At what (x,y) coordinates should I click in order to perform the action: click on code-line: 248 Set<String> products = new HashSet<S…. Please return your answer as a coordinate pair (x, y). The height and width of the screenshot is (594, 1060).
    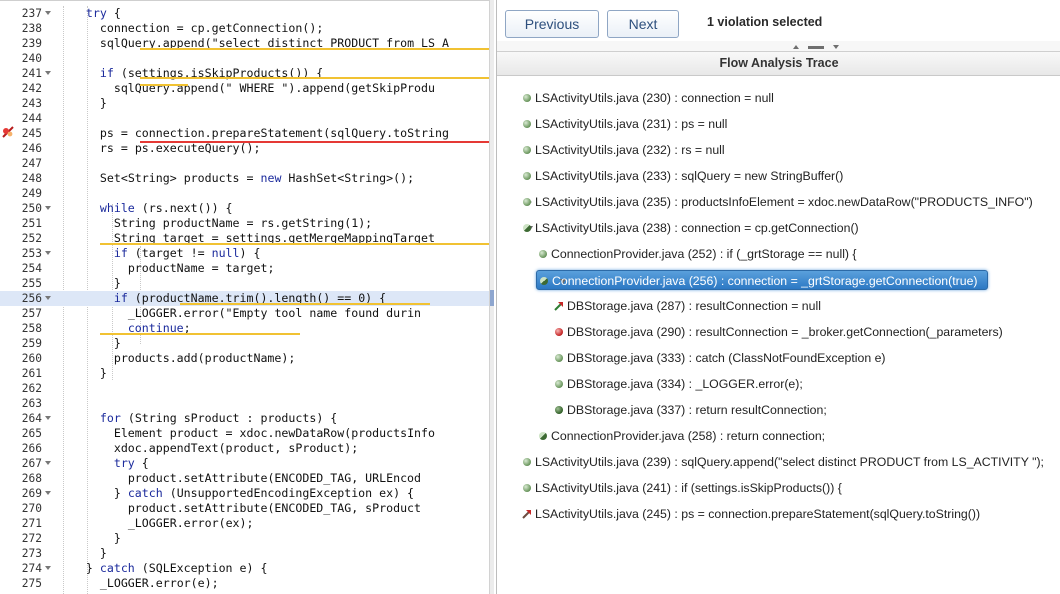
    Looking at the image, I should click on (247, 178).